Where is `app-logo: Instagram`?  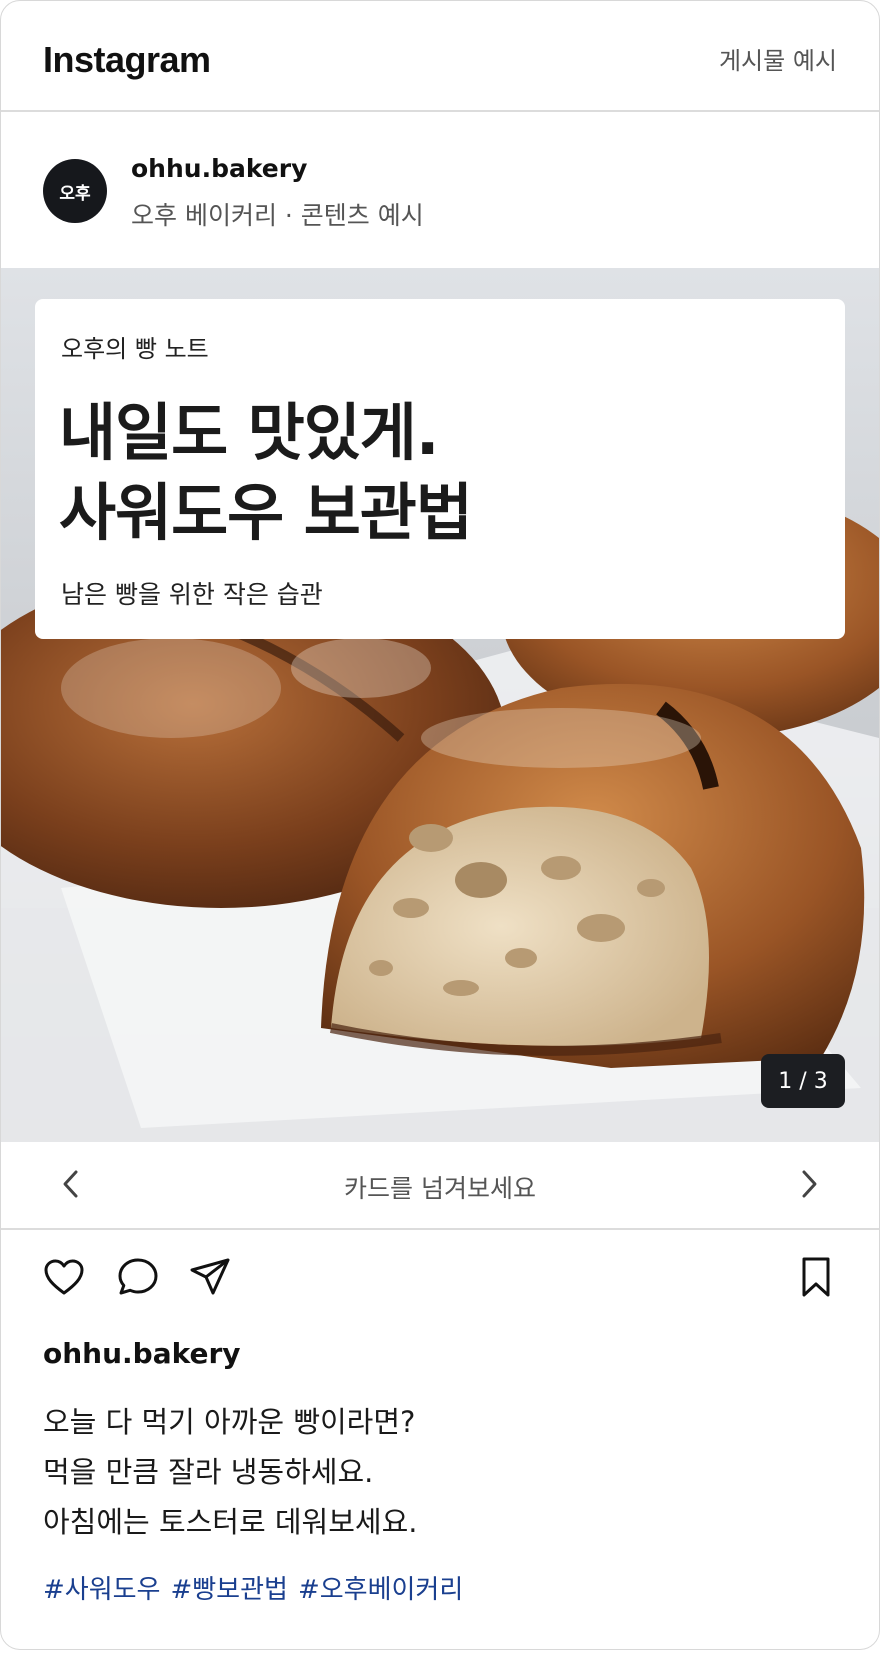 app-logo: Instagram is located at coordinates (127, 60).